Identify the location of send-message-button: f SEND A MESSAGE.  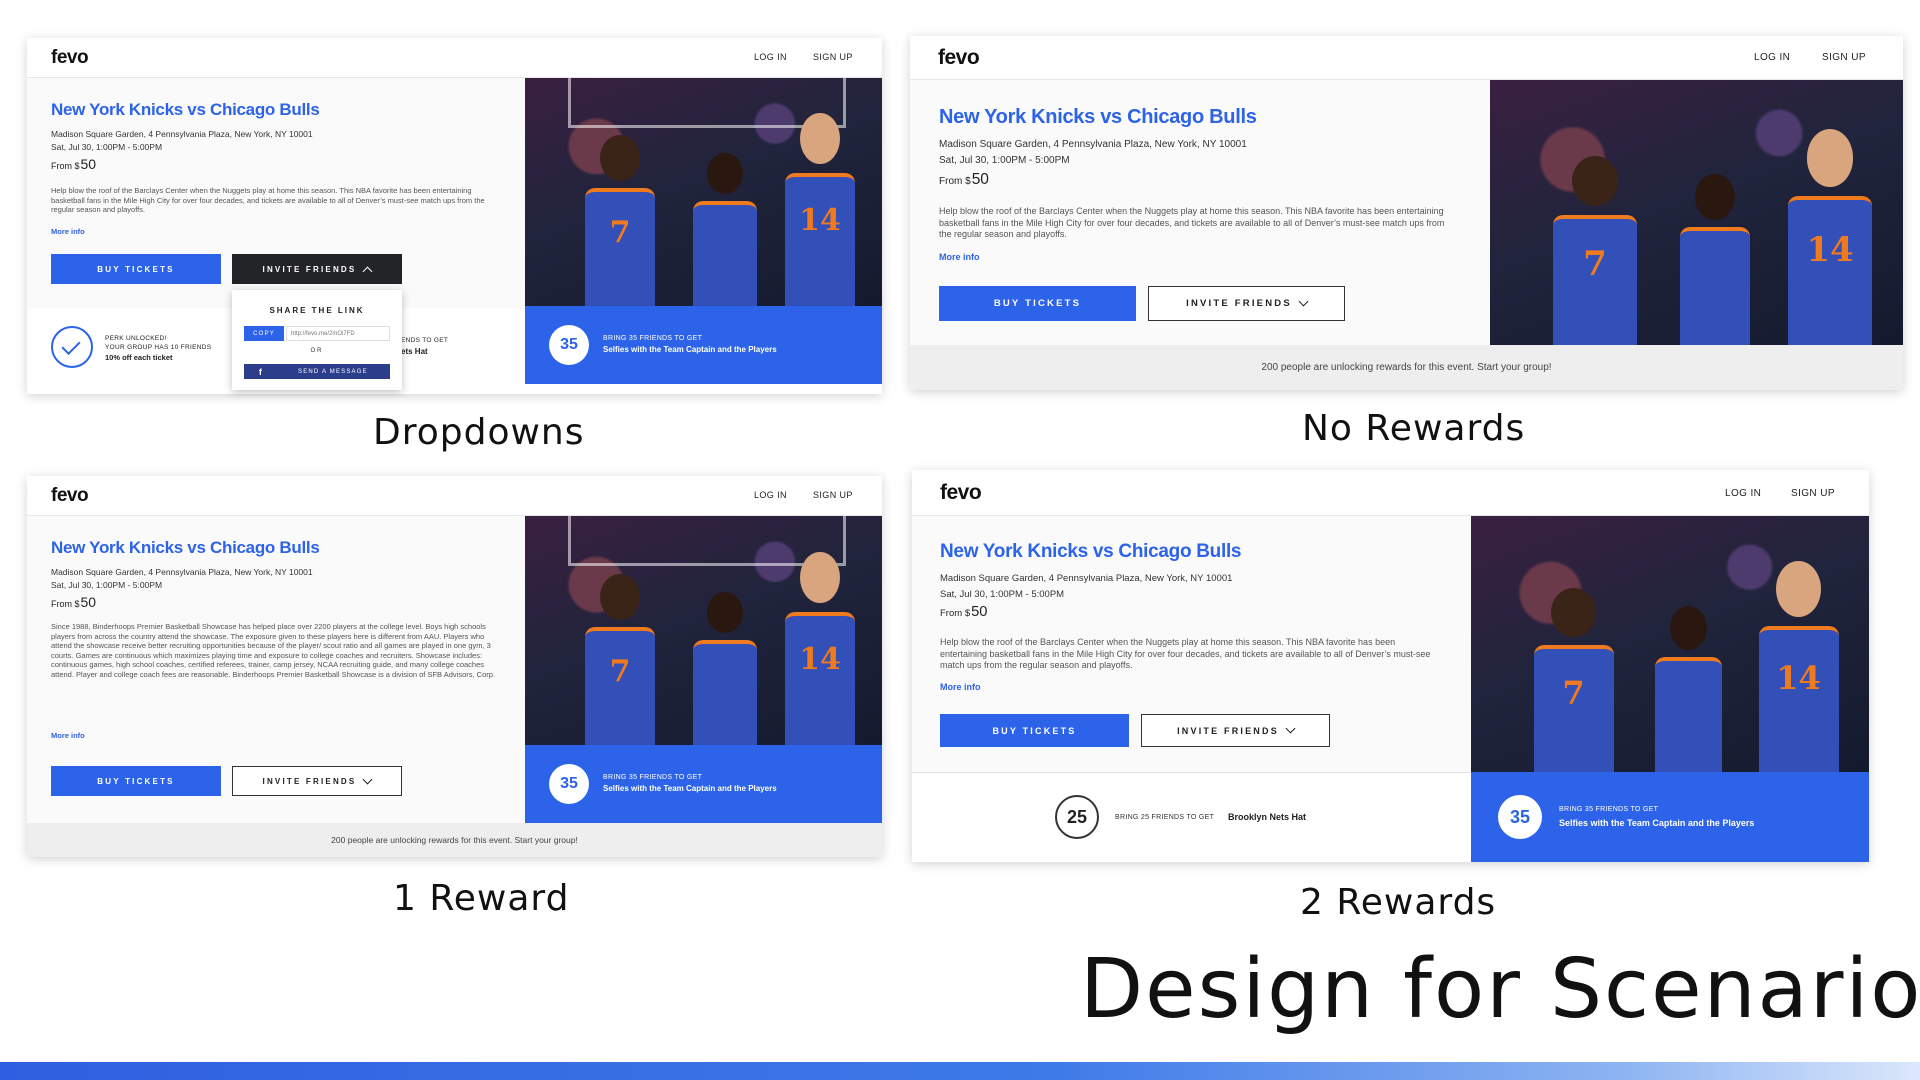
(317, 371).